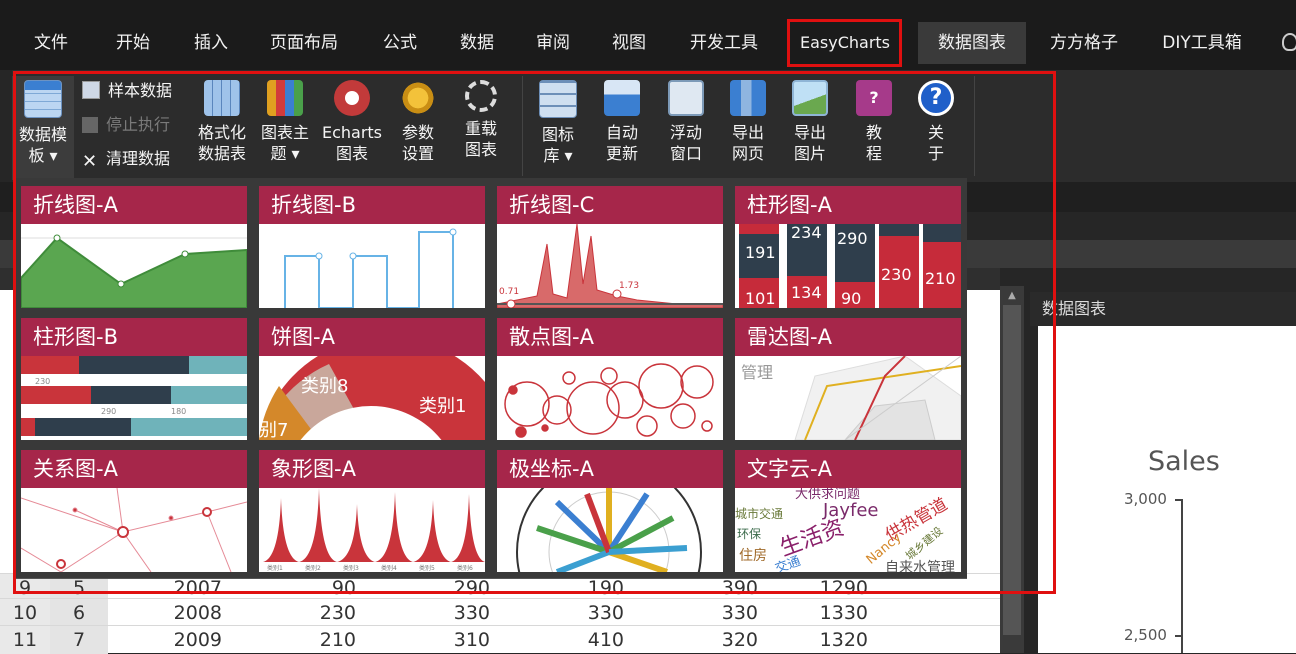 The image size is (1296, 654). I want to click on menu-page-layout: 页面布局, so click(304, 43).